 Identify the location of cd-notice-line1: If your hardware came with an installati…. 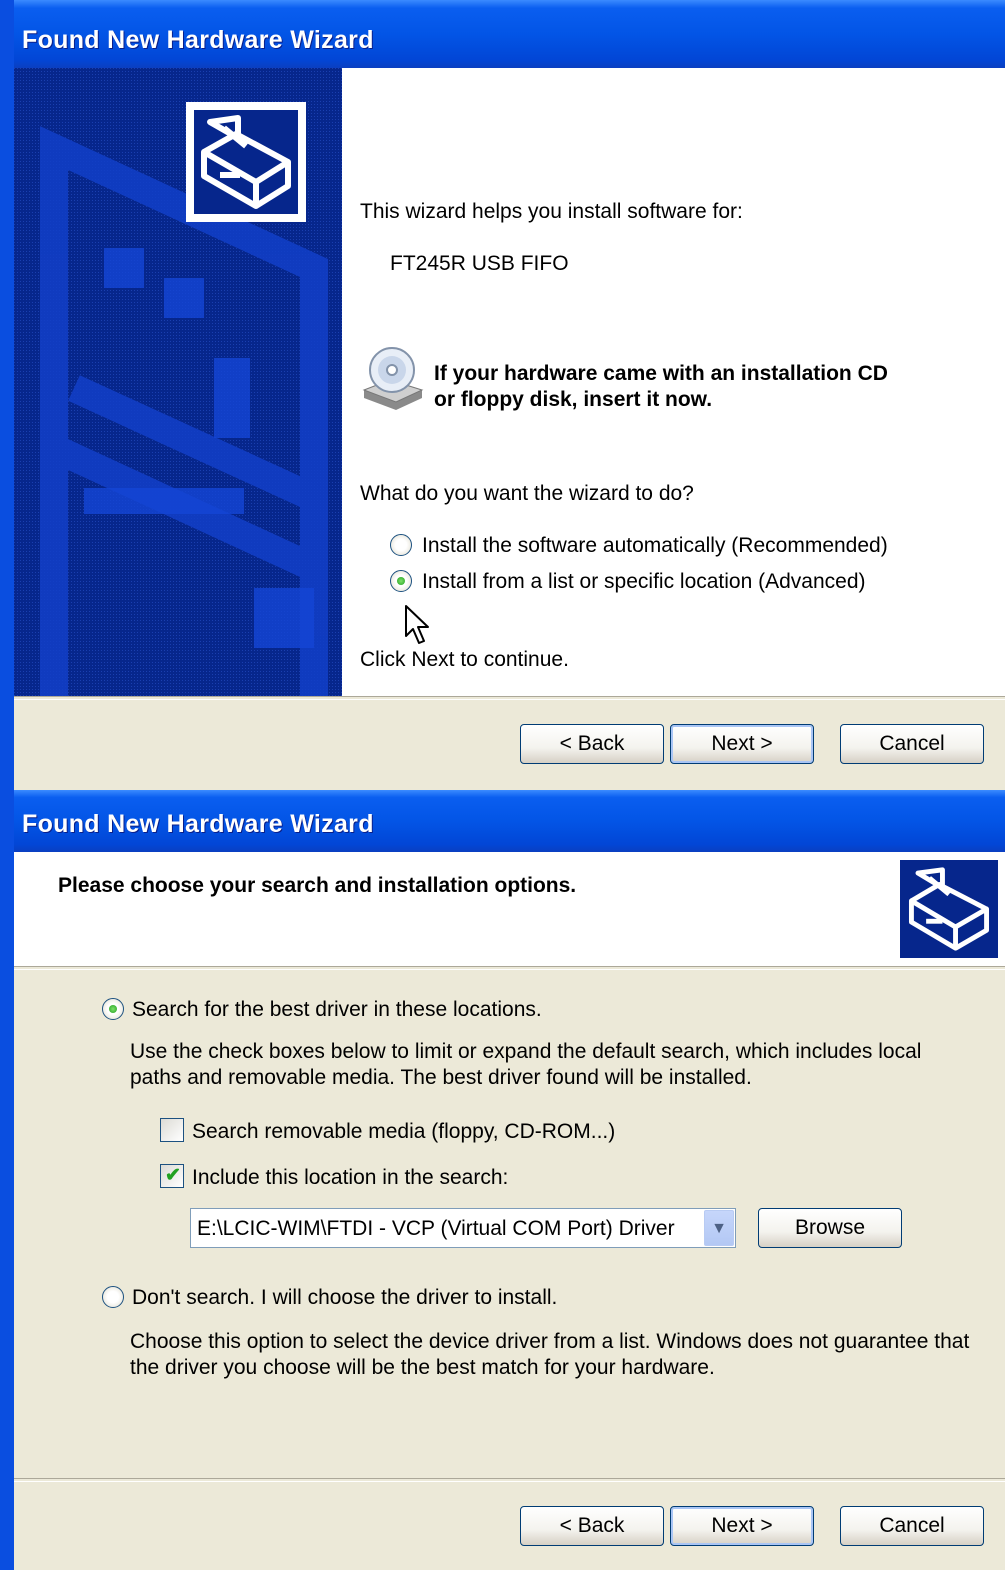
(661, 373).